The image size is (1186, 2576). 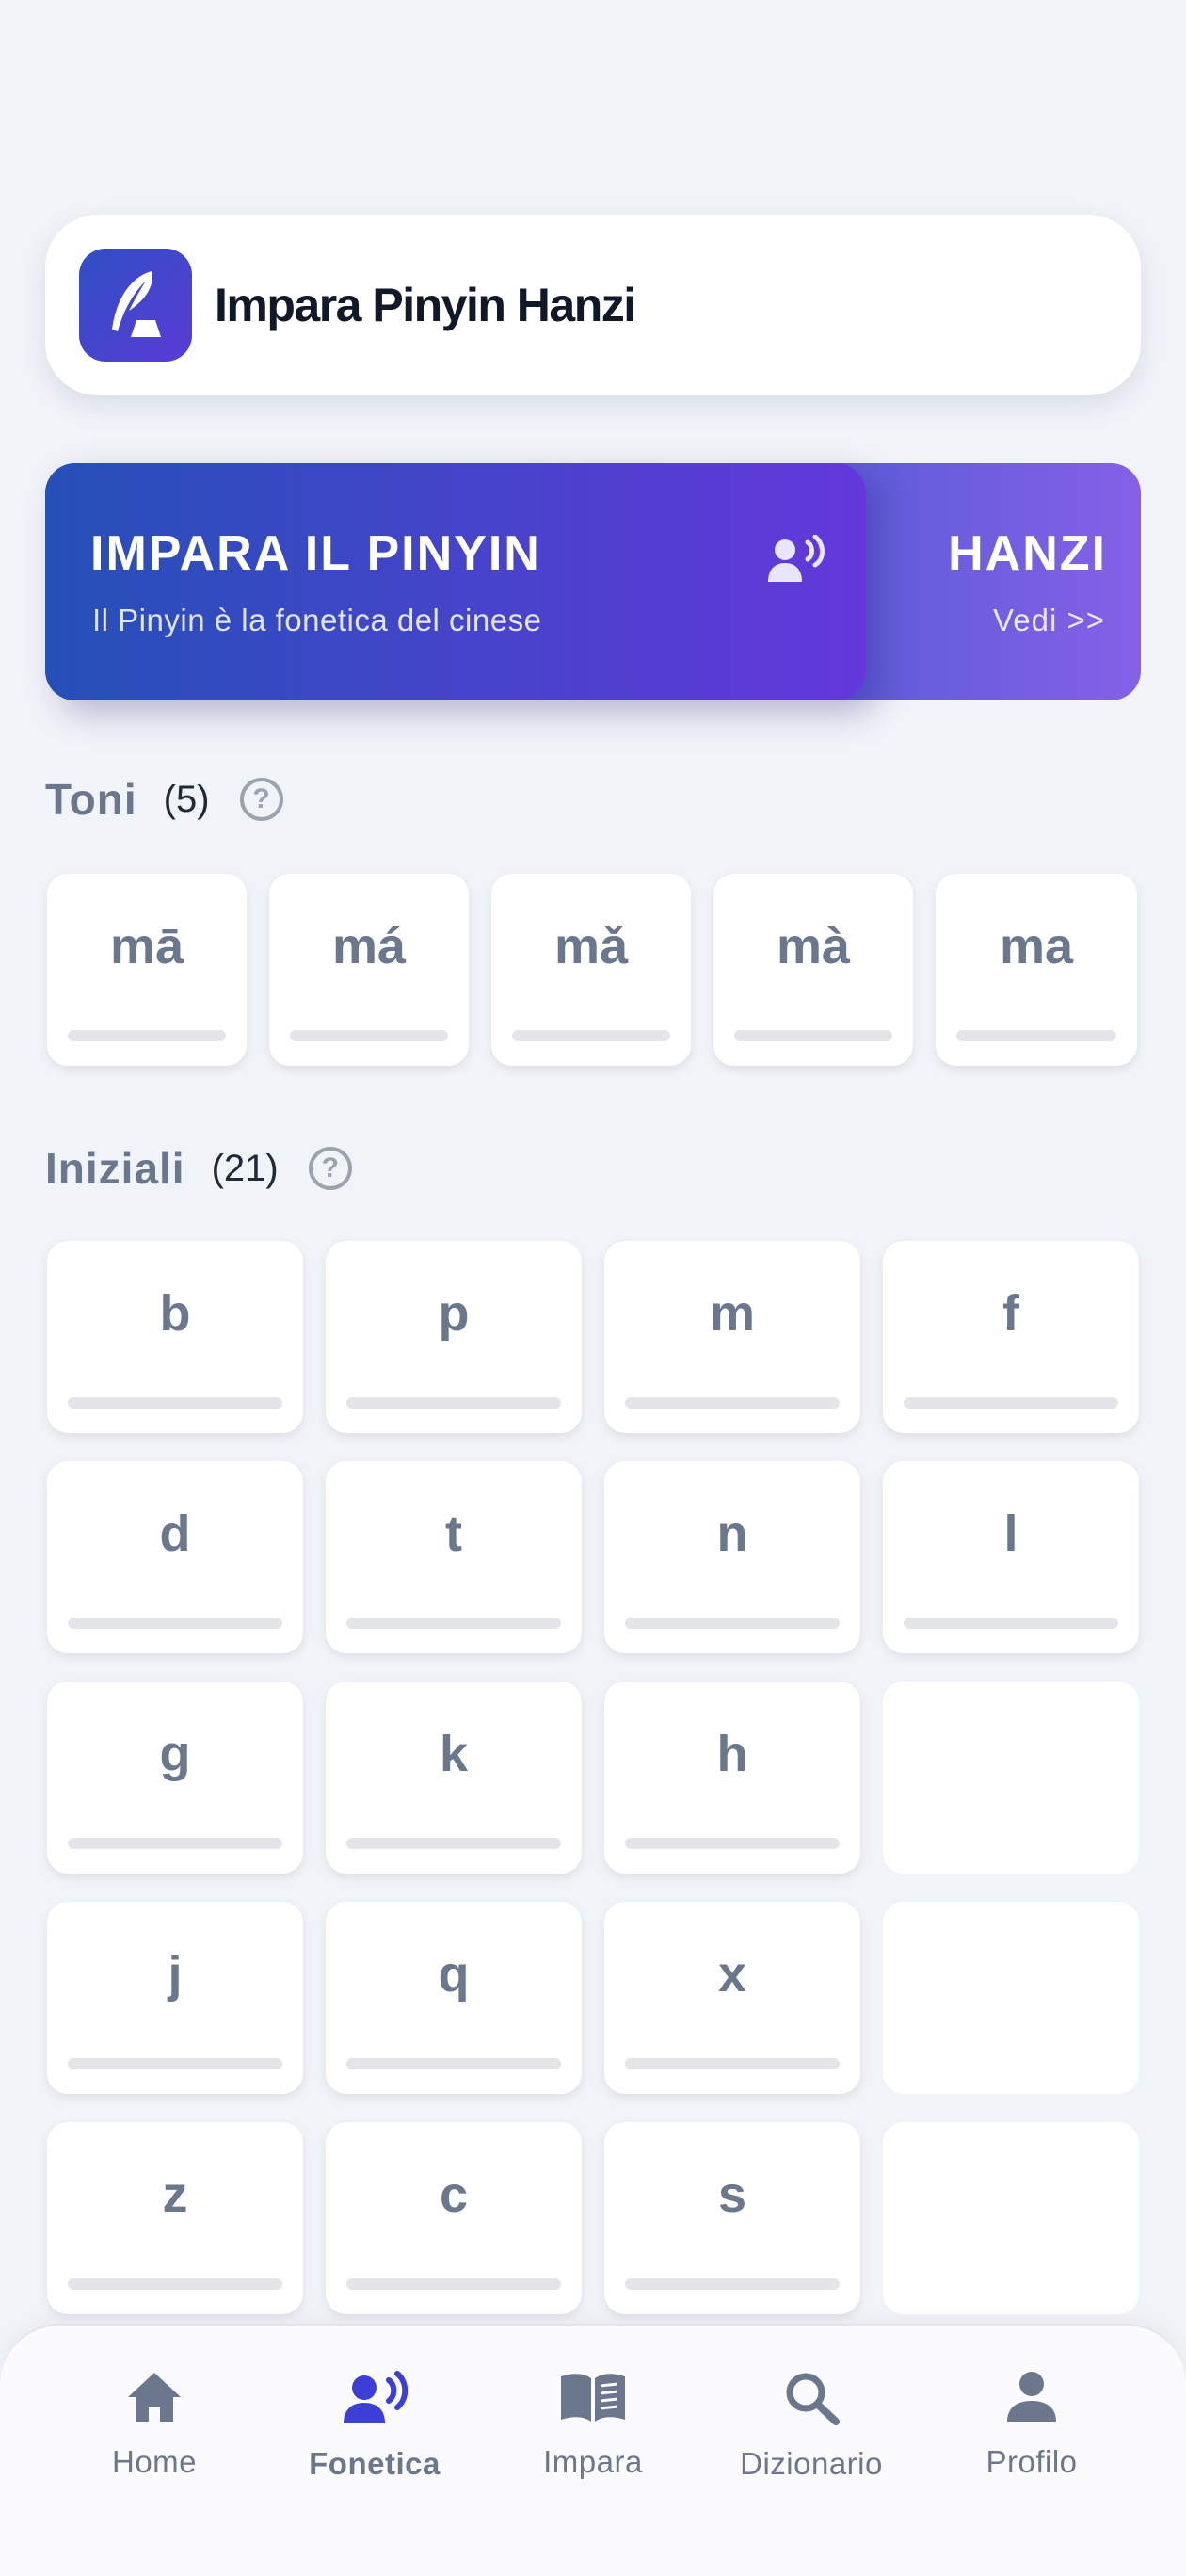 I want to click on initial-label: b, so click(x=175, y=1313).